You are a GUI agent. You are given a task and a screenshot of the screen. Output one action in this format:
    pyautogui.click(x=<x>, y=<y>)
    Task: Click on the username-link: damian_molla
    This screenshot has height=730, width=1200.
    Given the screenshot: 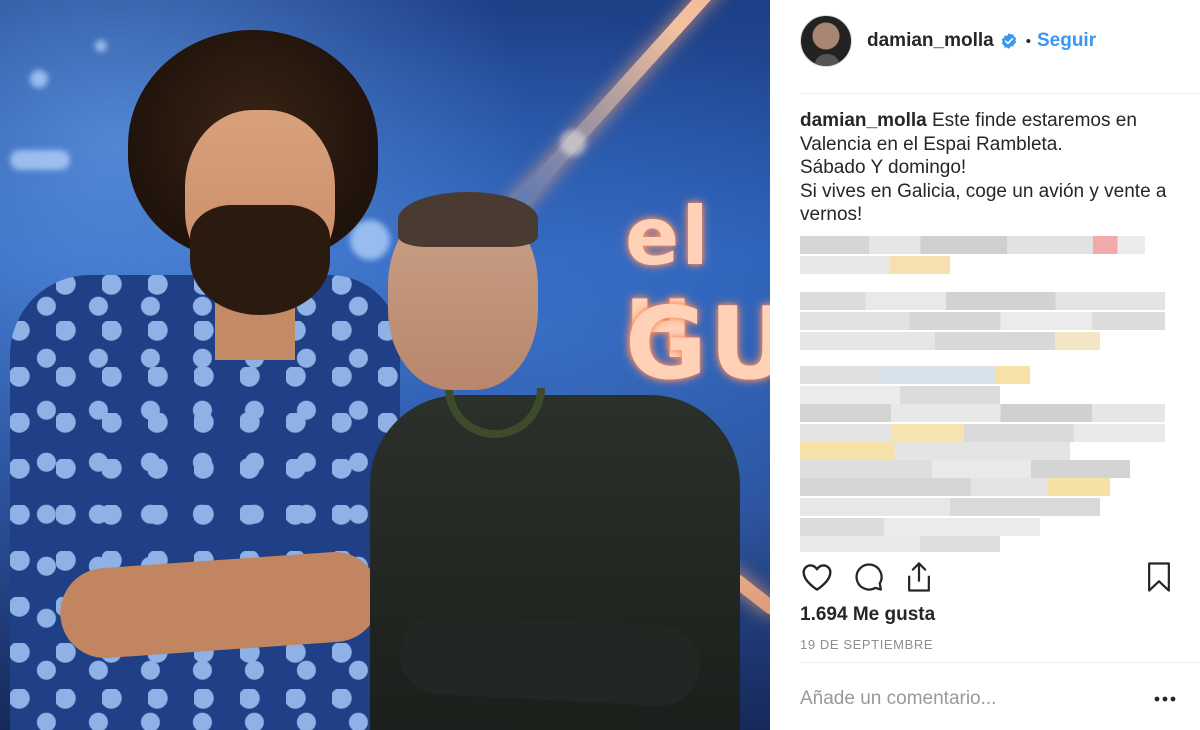 What is the action you would take?
    pyautogui.click(x=930, y=41)
    